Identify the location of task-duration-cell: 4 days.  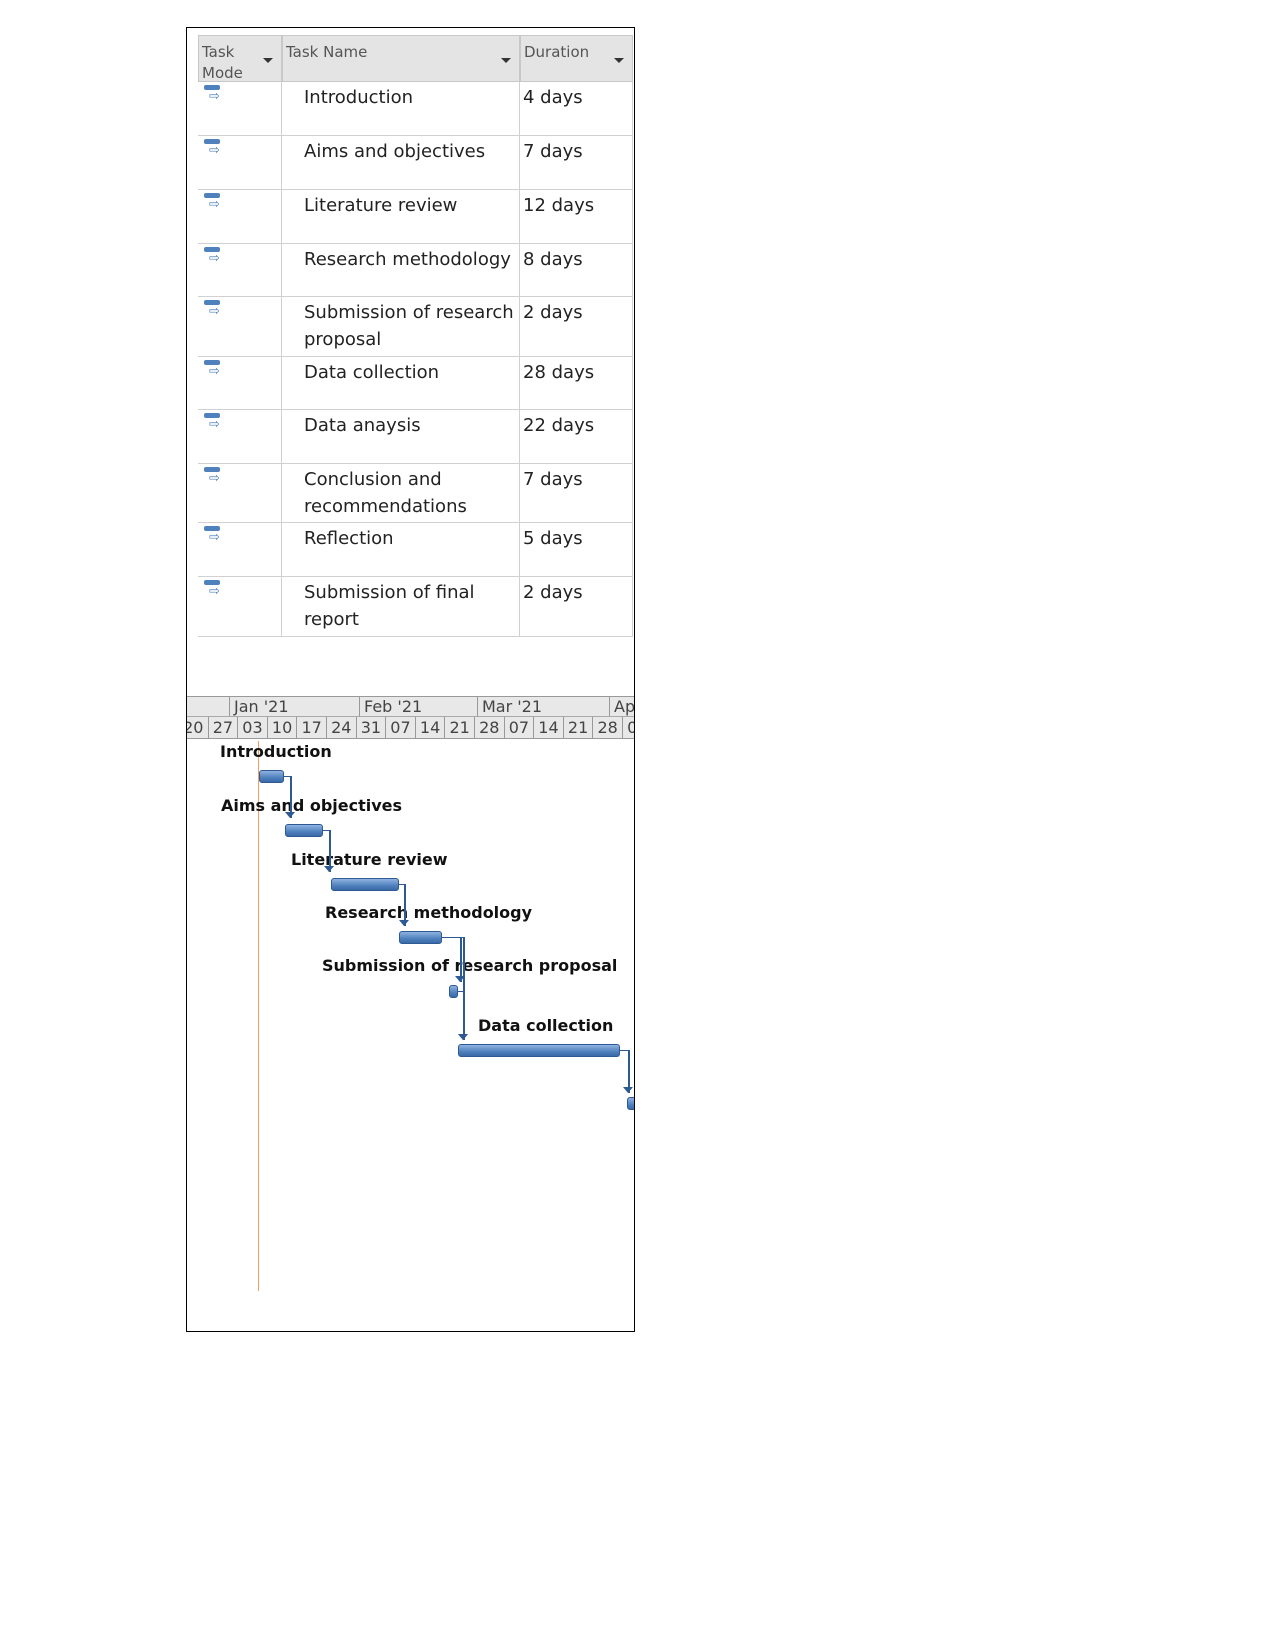
(576, 109).